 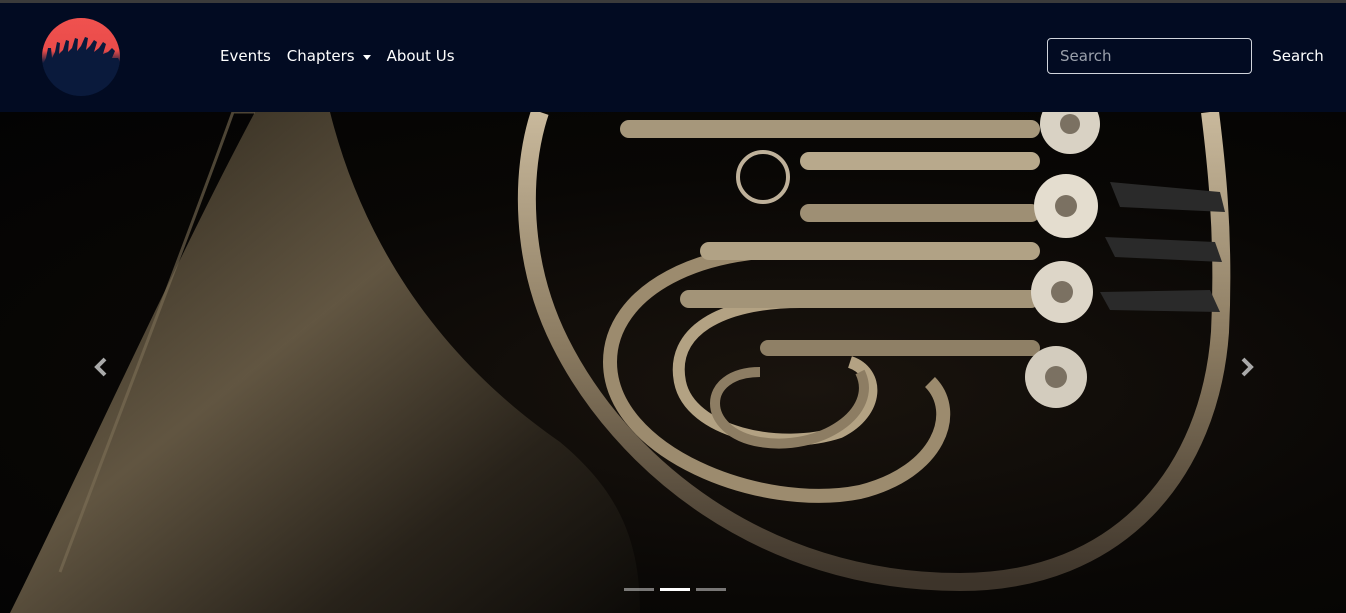 I want to click on search-button: Search, so click(x=1298, y=56).